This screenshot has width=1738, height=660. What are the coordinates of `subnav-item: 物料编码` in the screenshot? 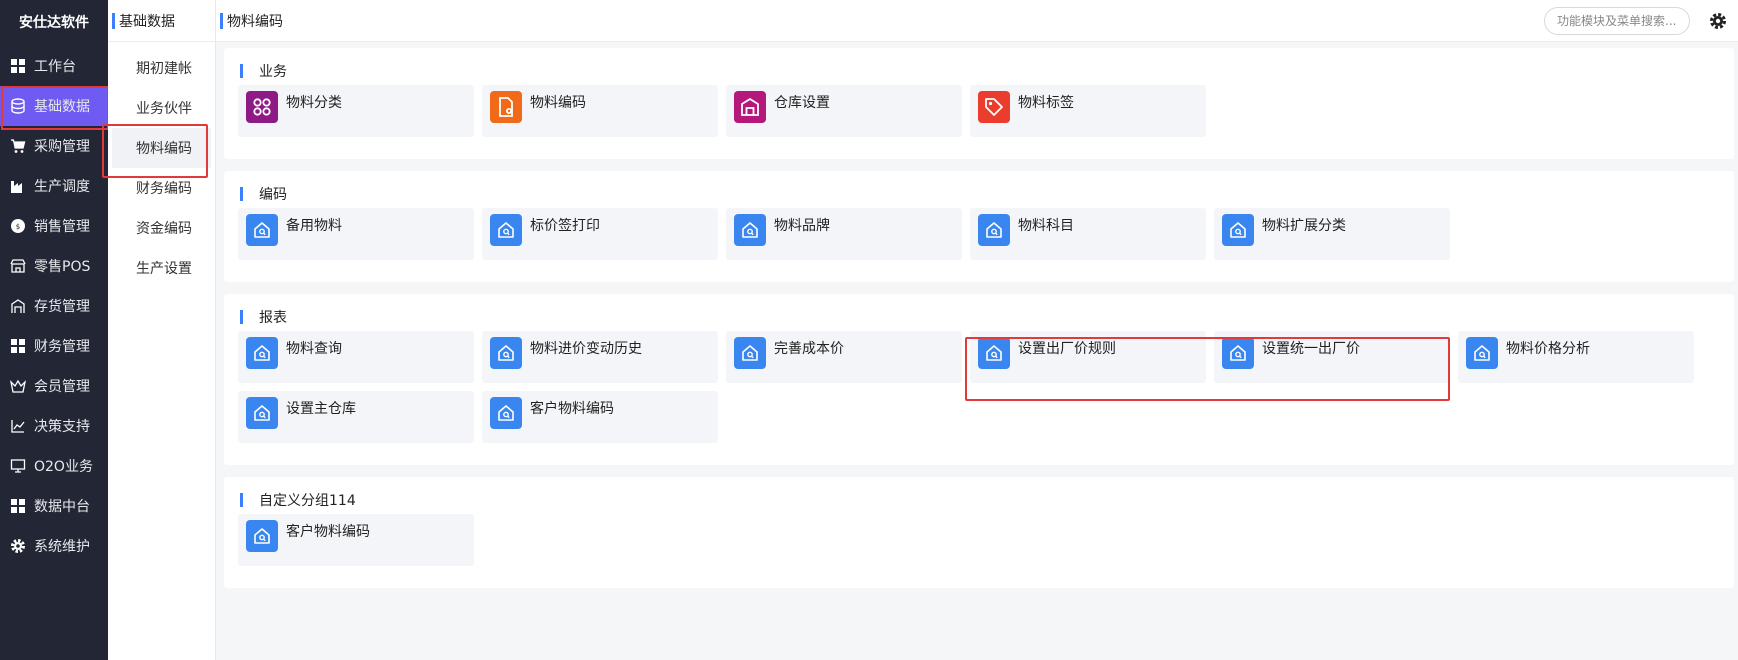 It's located at (156, 151).